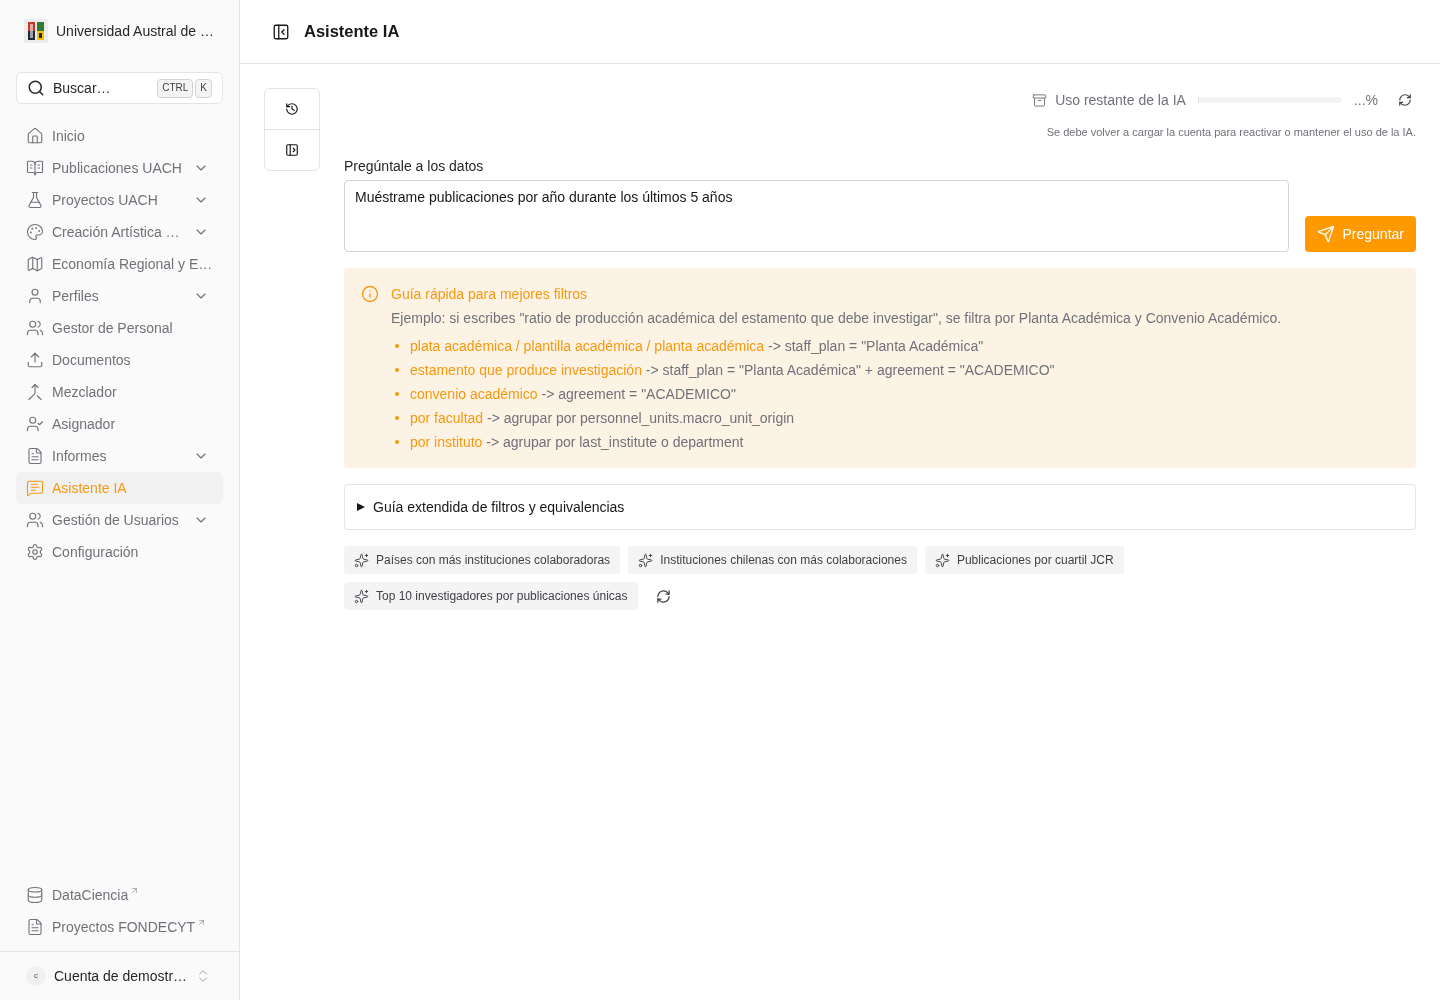  I want to click on message-icon, so click(35, 488).